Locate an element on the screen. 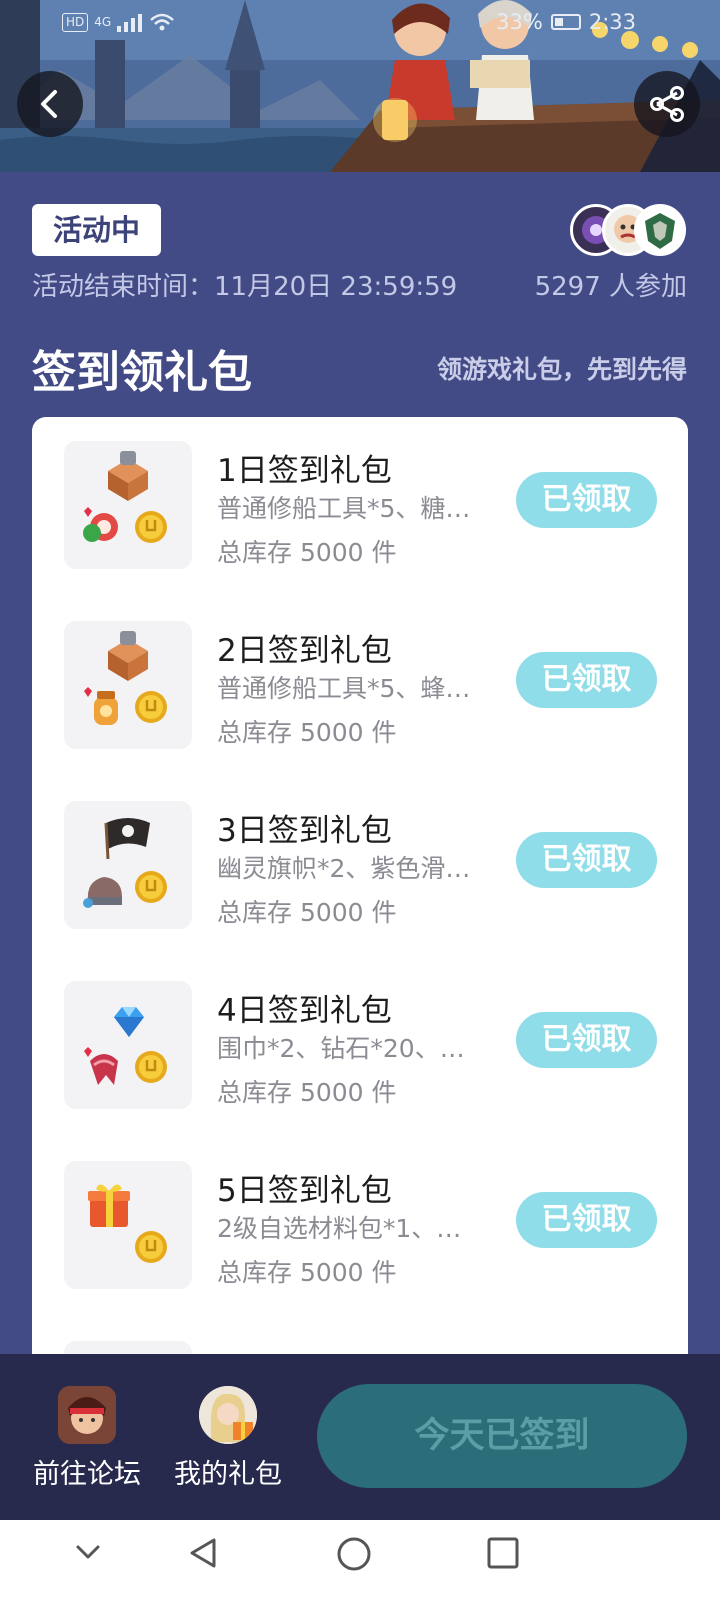  pirate-flag-icon is located at coordinates (127, 839).